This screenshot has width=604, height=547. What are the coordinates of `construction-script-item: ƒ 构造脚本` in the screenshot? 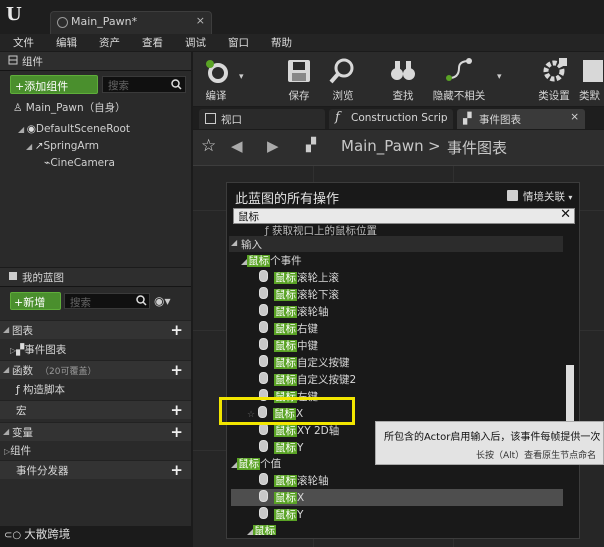 It's located at (40, 389).